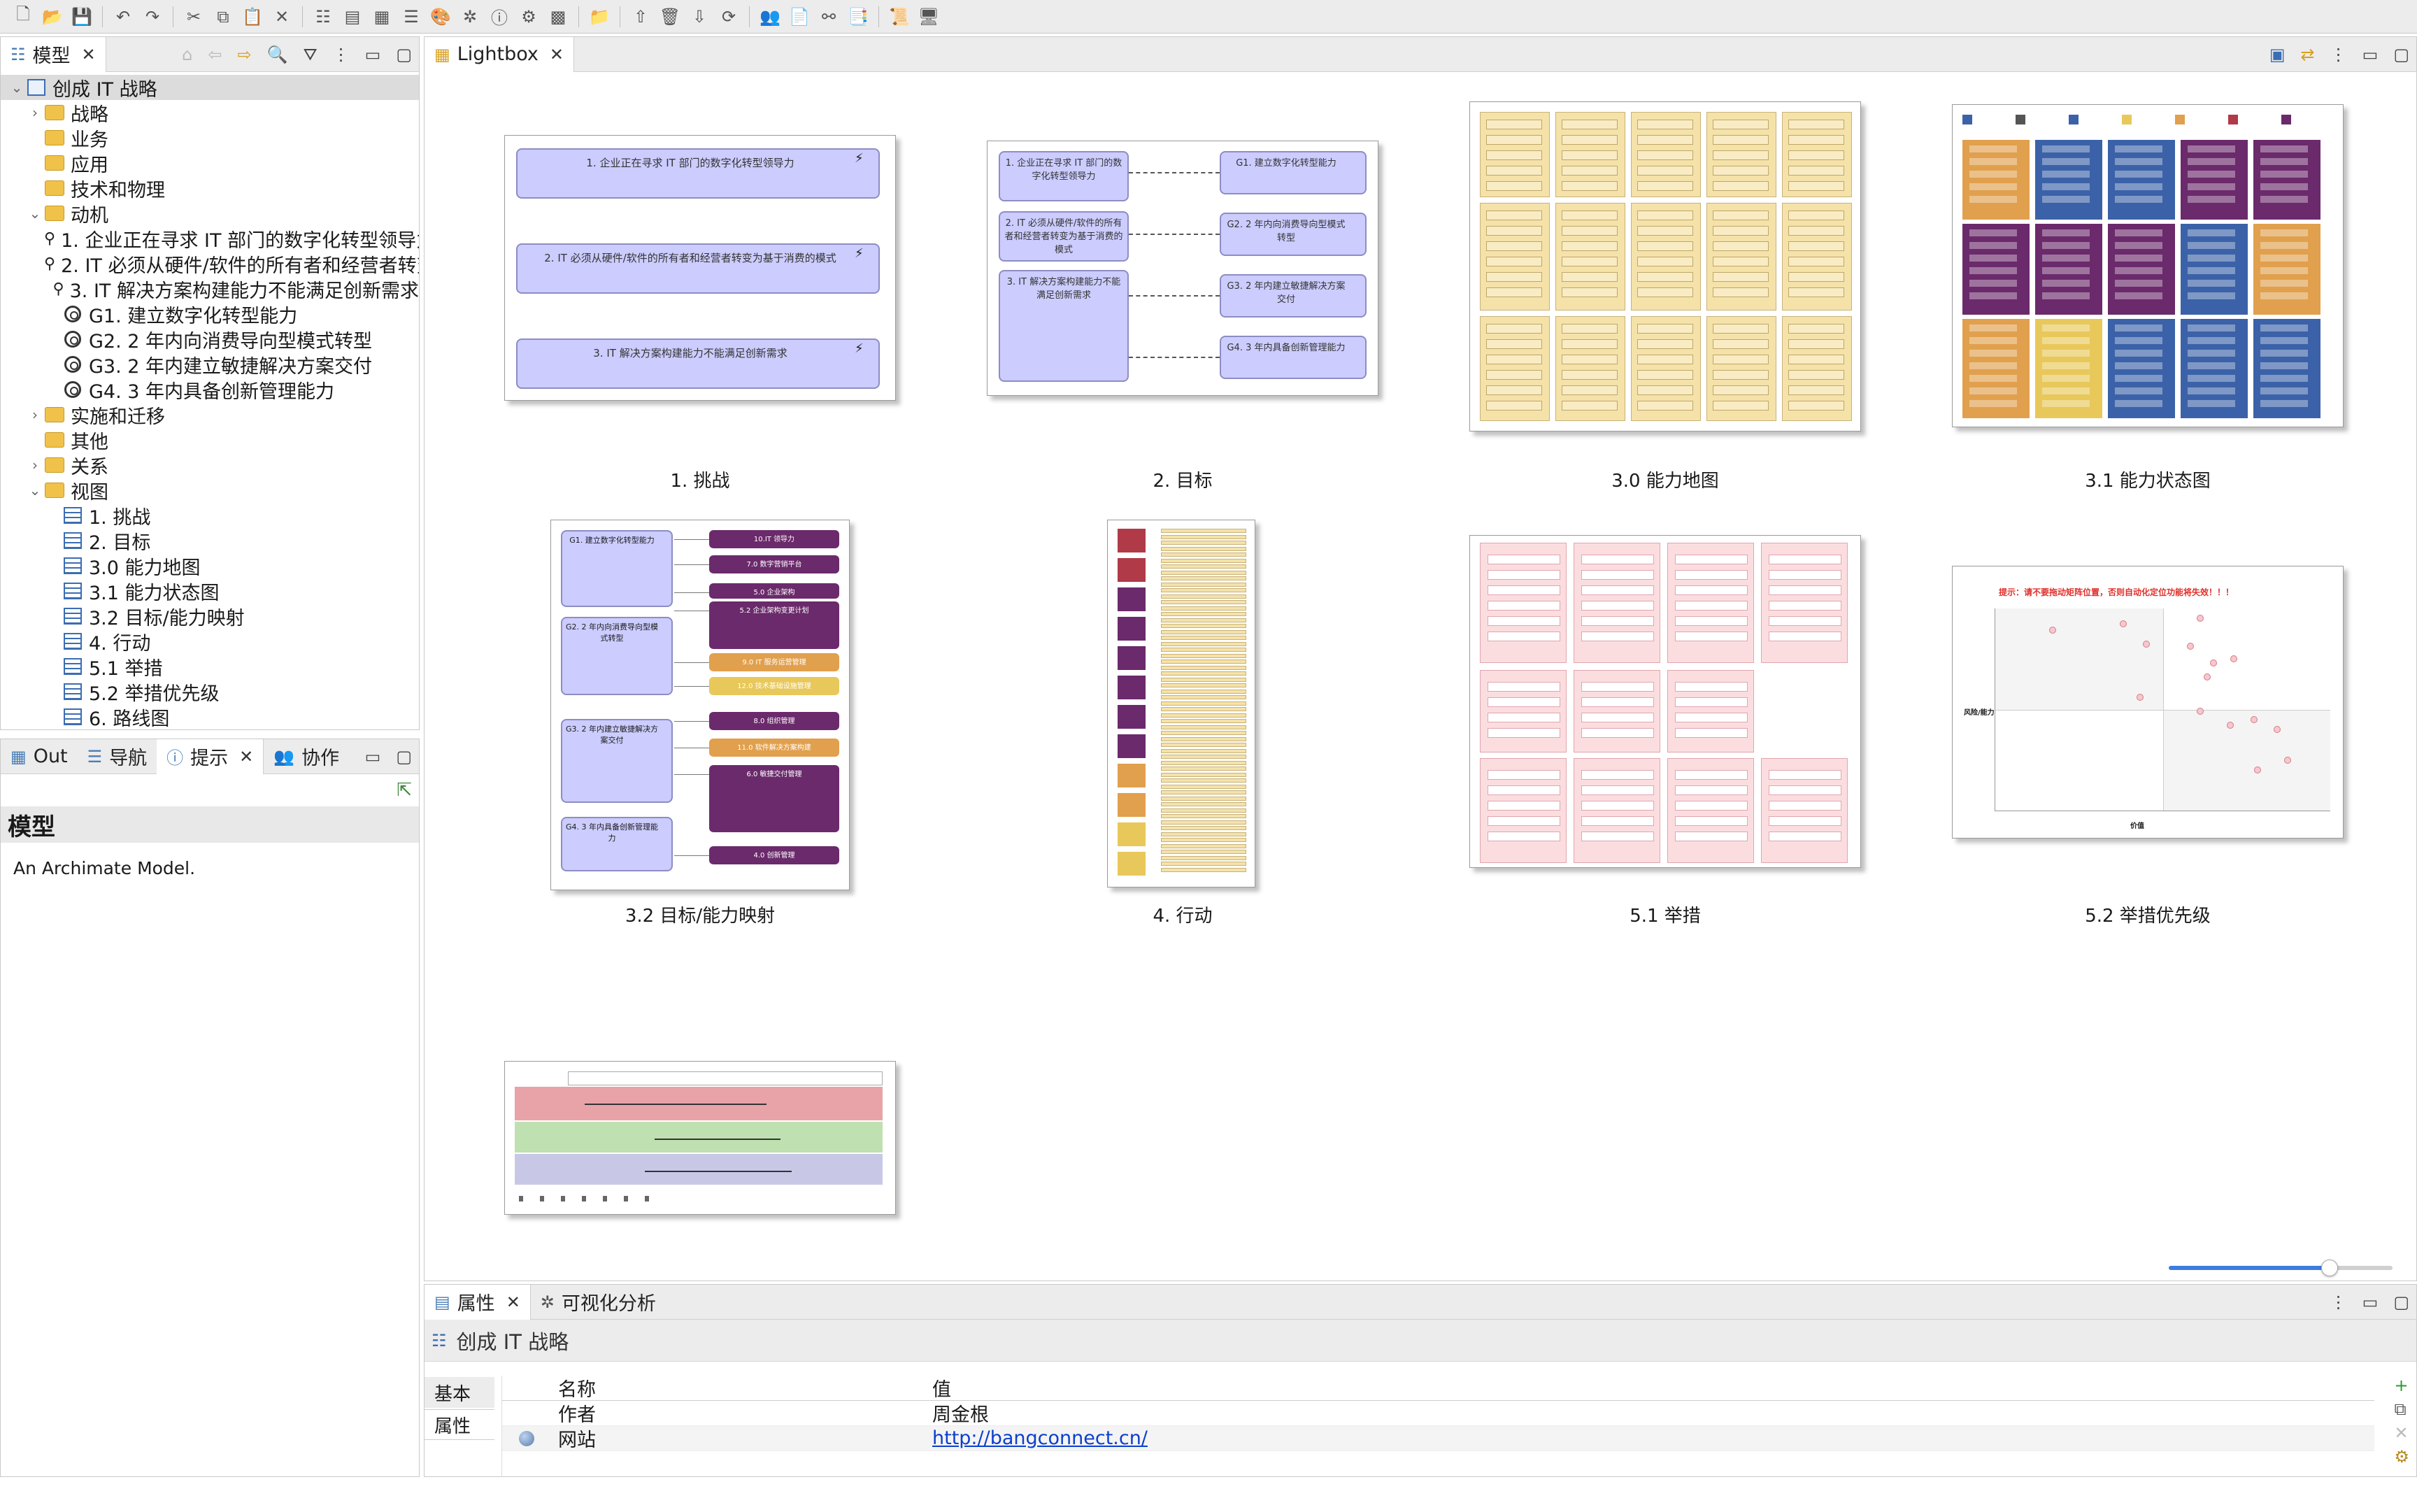 The height and width of the screenshot is (1512, 2417). Describe the element at coordinates (459, 1392) in the screenshot. I see `side-tab-basic: 基本` at that location.